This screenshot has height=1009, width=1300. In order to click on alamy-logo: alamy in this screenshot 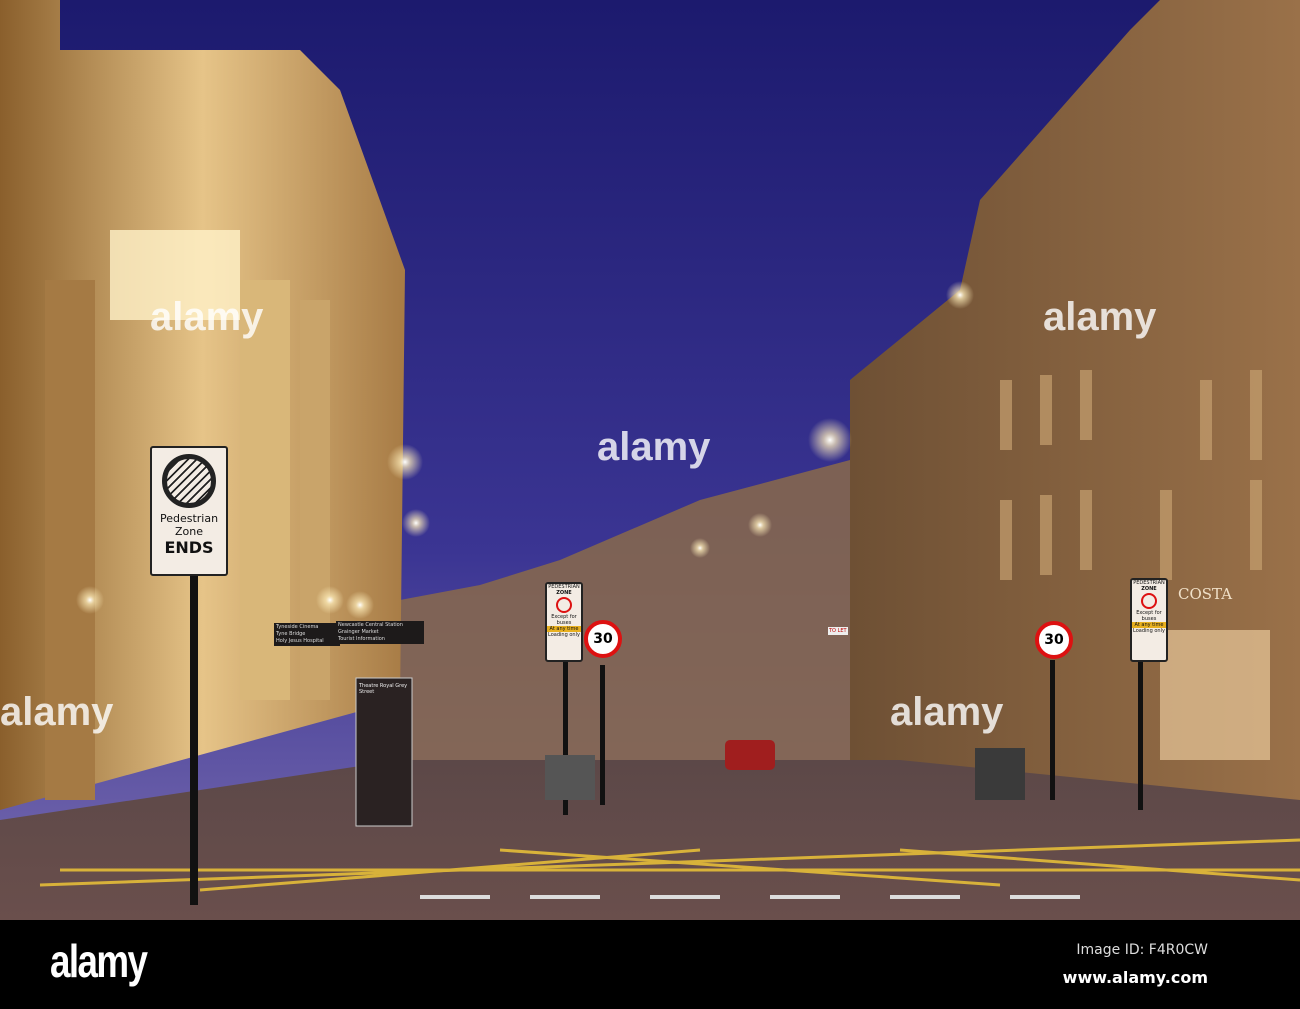, I will do `click(99, 961)`.